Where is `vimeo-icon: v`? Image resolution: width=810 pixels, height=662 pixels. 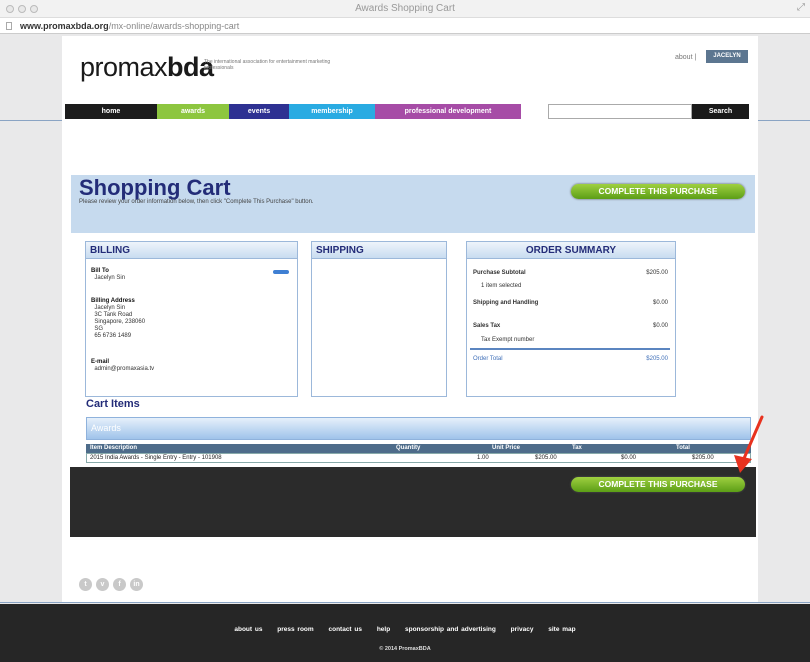 vimeo-icon: v is located at coordinates (102, 584).